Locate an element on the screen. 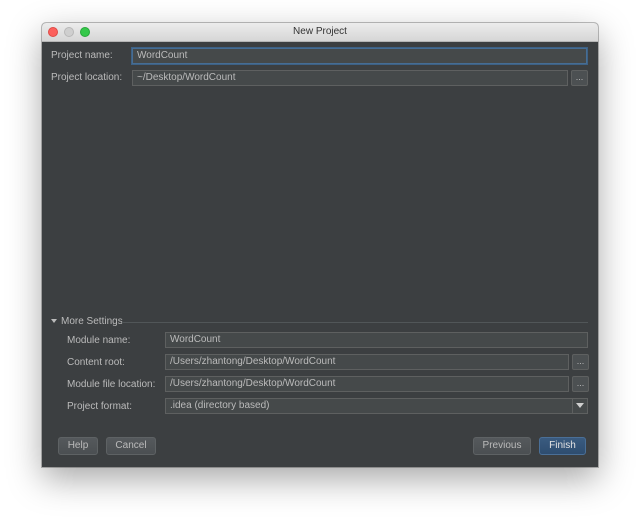  previous-button: Previous is located at coordinates (502, 446).